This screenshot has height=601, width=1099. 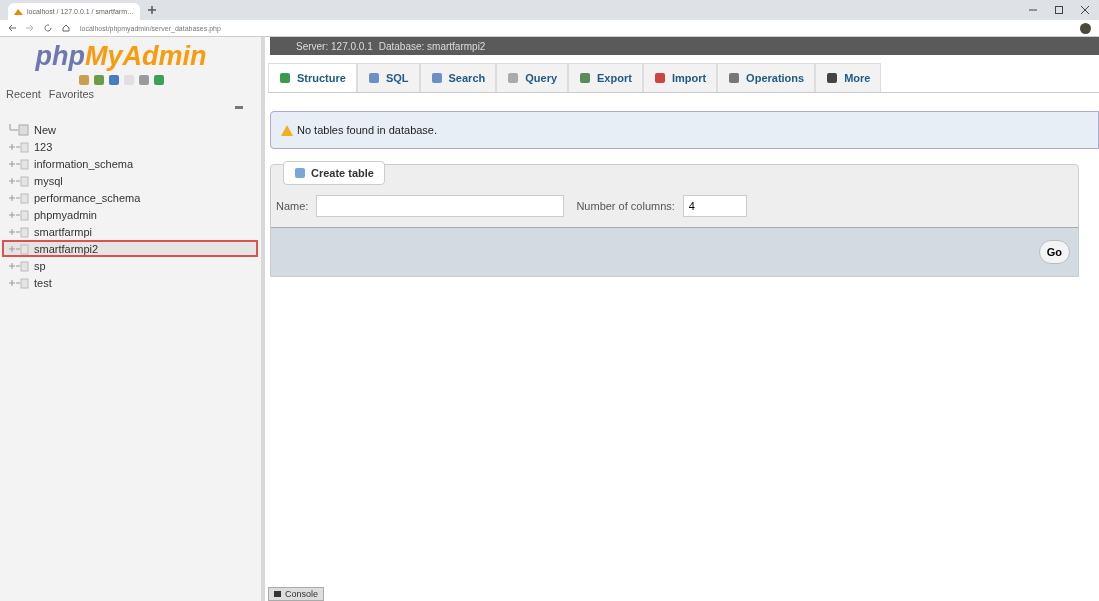 I want to click on nav-tab: More, so click(x=848, y=77).